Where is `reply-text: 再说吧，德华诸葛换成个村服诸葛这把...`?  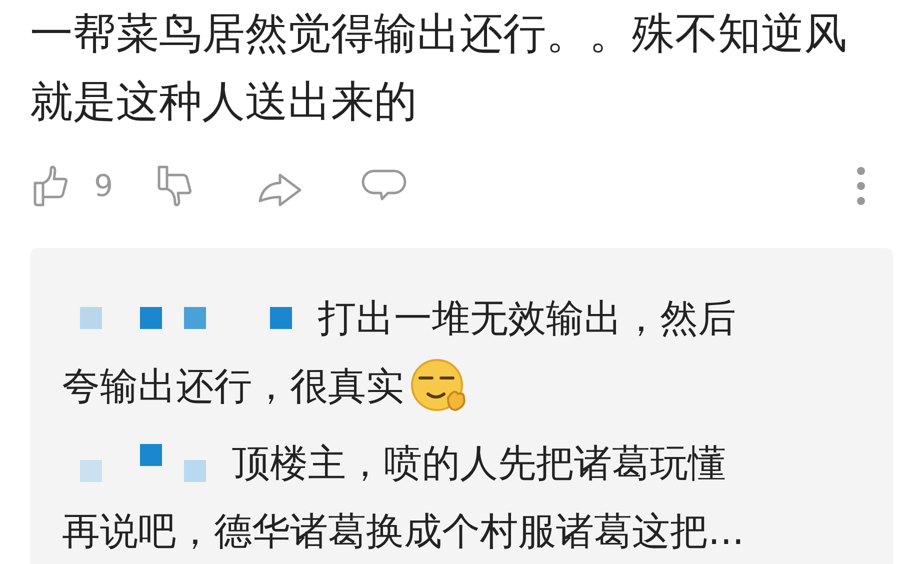 reply-text: 再说吧，德华诸葛换成个村服诸葛这把... is located at coordinates (403, 531).